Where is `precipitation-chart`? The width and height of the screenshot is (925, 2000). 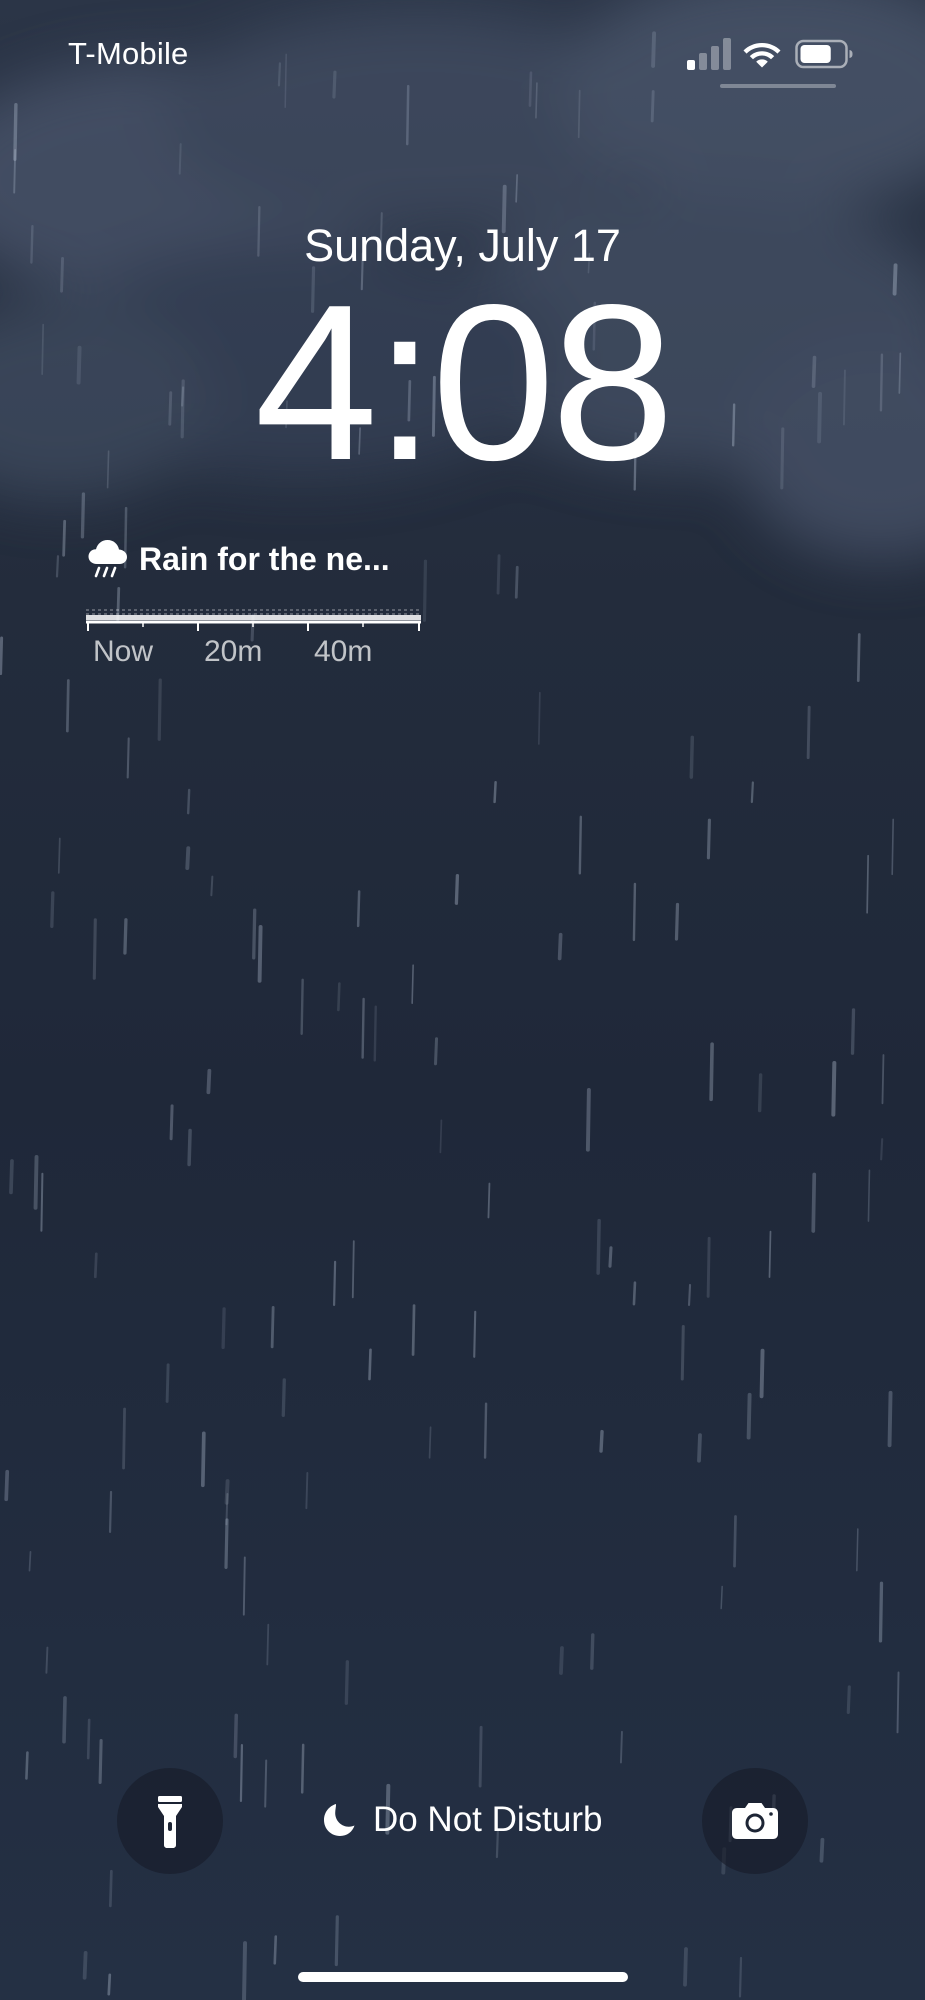 precipitation-chart is located at coordinates (253, 620).